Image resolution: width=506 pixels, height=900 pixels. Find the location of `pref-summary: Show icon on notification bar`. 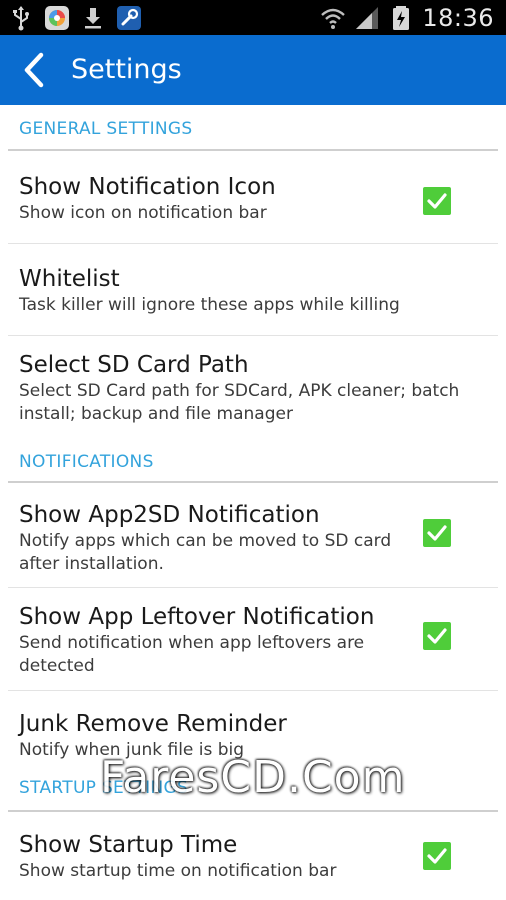

pref-summary: Show icon on notification bar is located at coordinates (143, 213).